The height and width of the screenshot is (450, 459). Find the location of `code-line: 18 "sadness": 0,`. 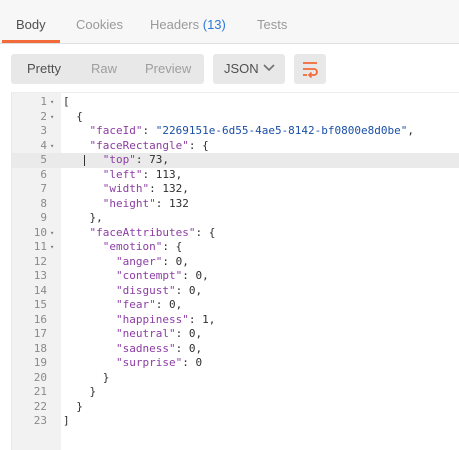

code-line: 18 "sadness": 0, is located at coordinates (235, 349).